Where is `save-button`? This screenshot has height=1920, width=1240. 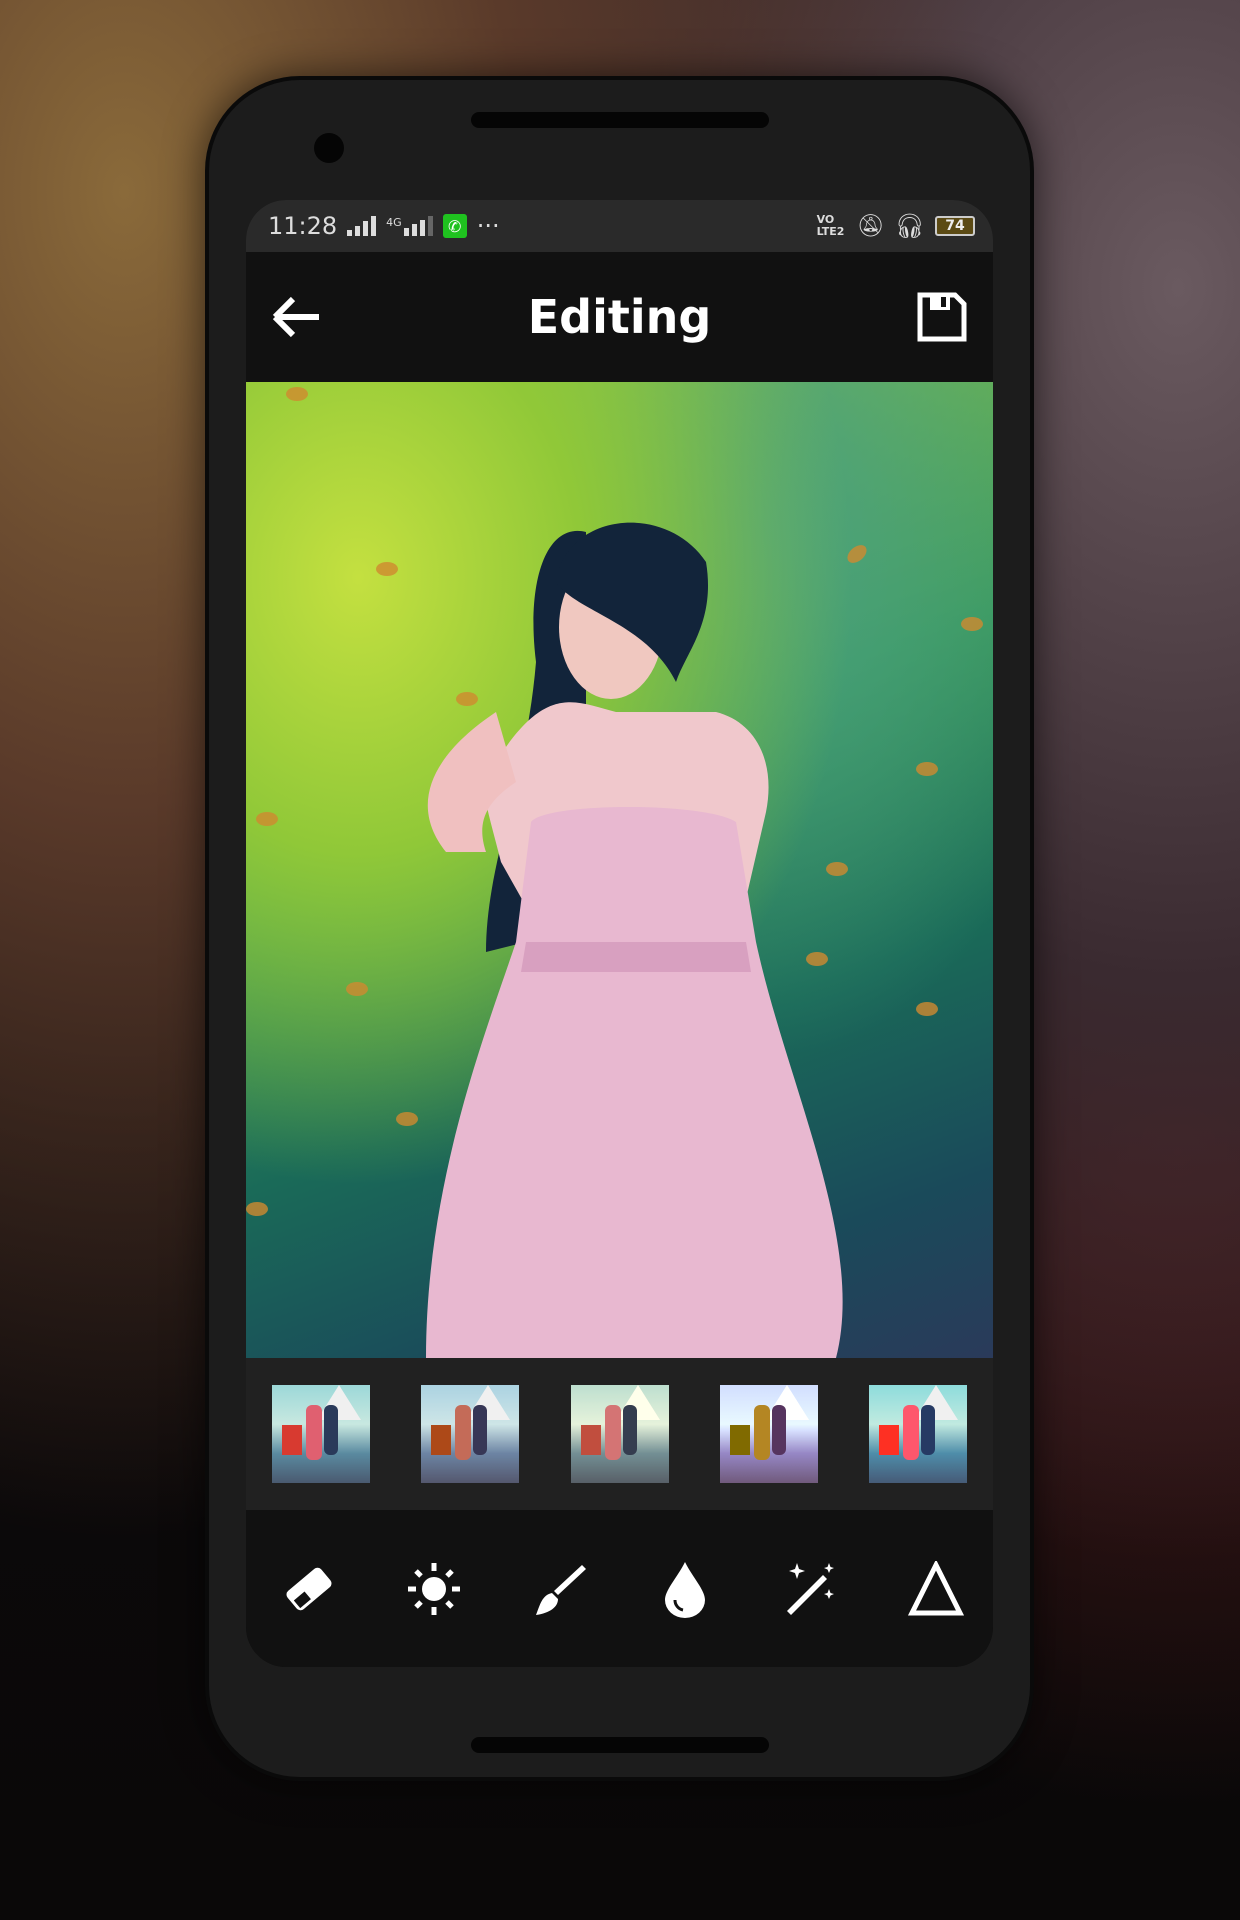 save-button is located at coordinates (942, 317).